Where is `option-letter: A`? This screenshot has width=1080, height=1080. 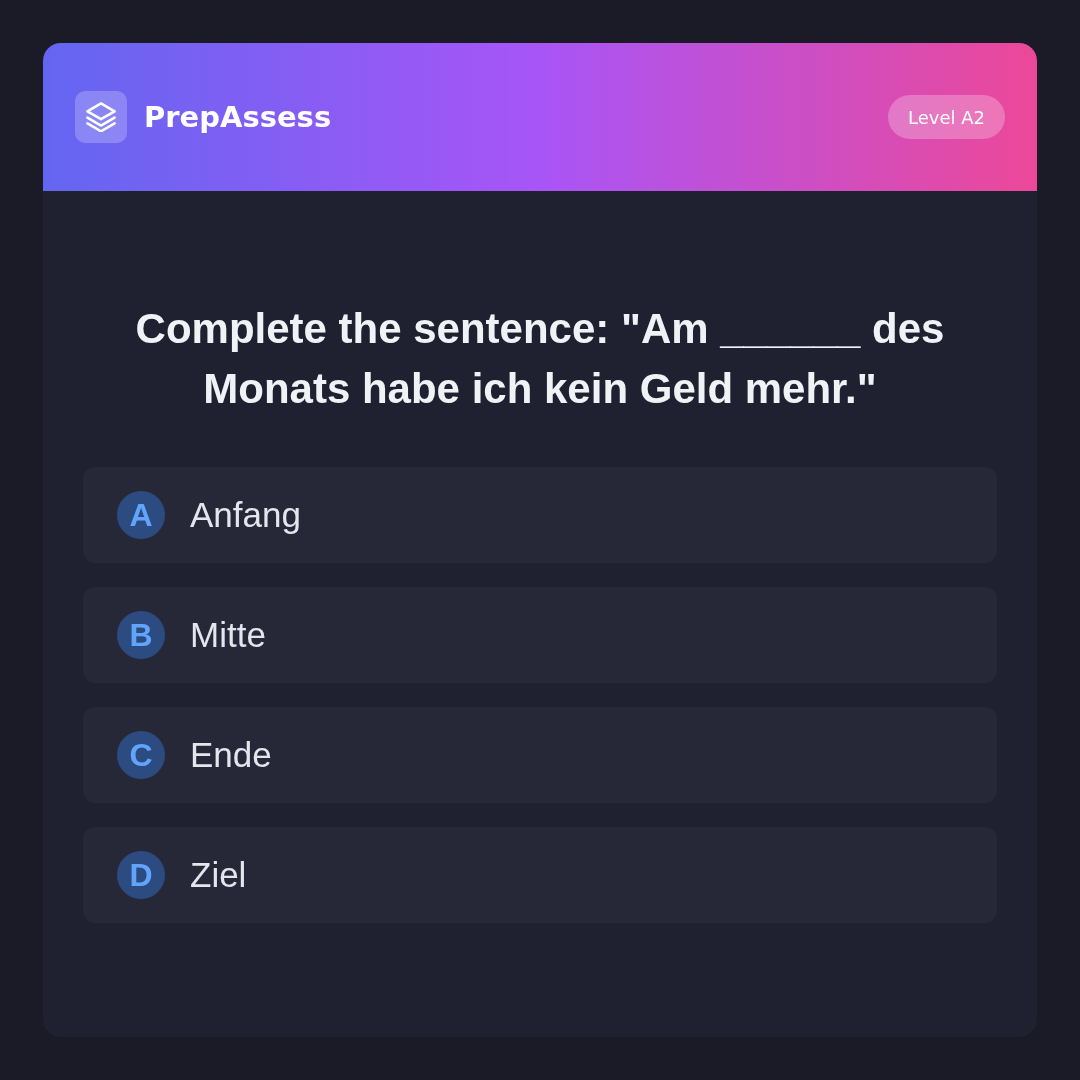 option-letter: A is located at coordinates (141, 515).